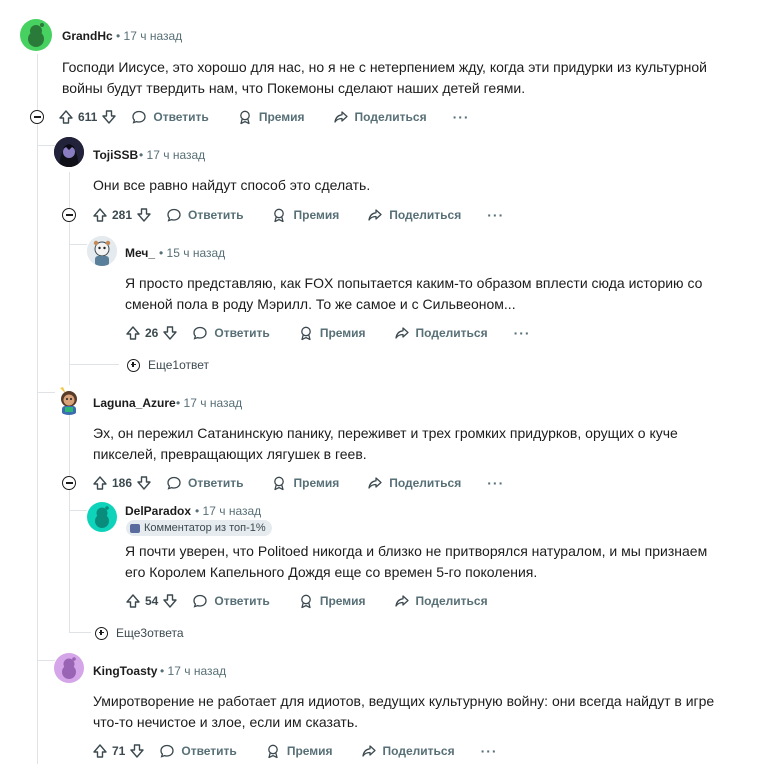  I want to click on comment-actions: 26 Ответить Премия Поделиться ···, so click(328, 333).